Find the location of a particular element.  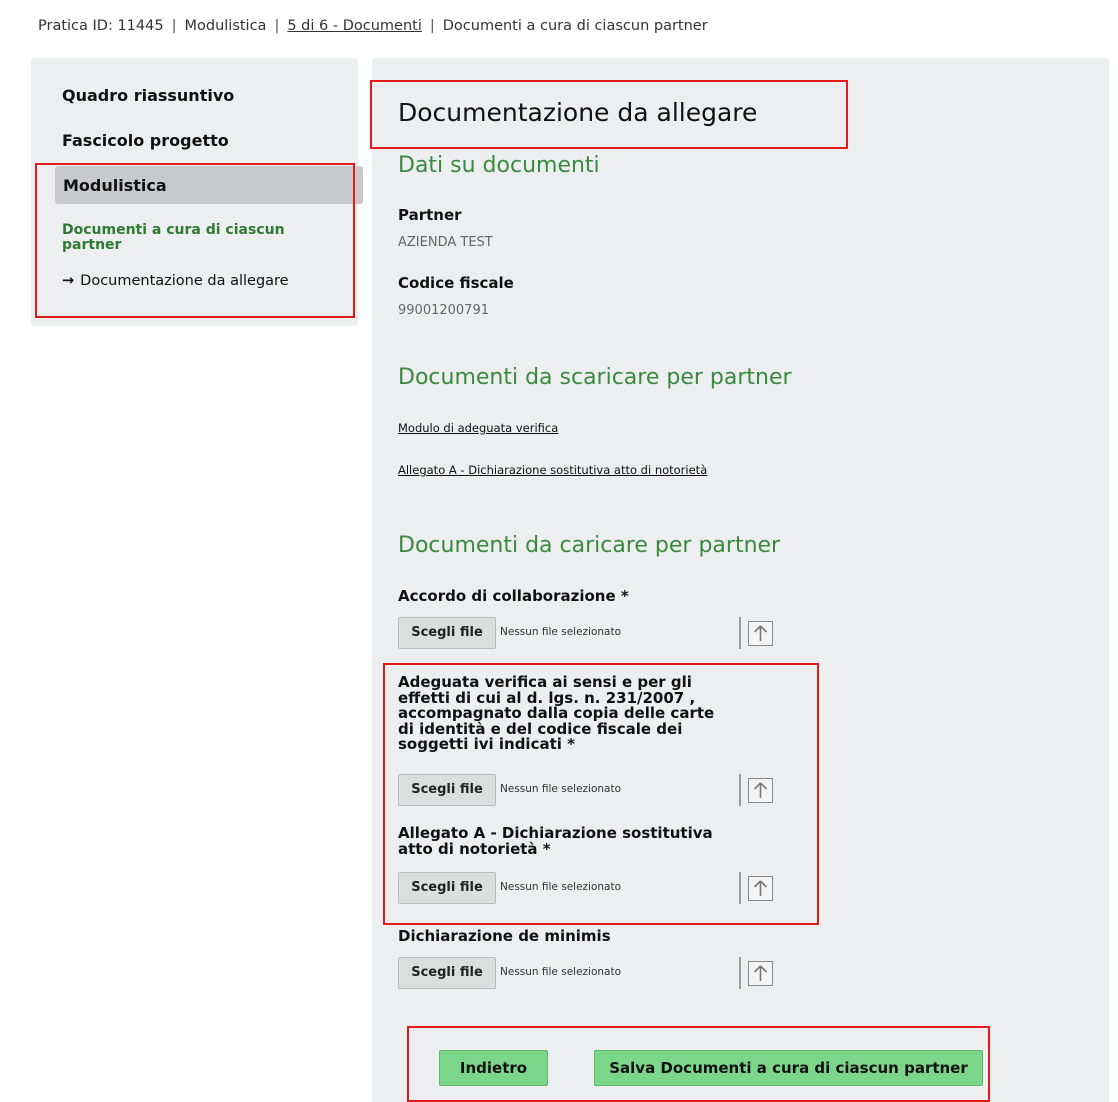

partner-label: Partner is located at coordinates (430, 215).